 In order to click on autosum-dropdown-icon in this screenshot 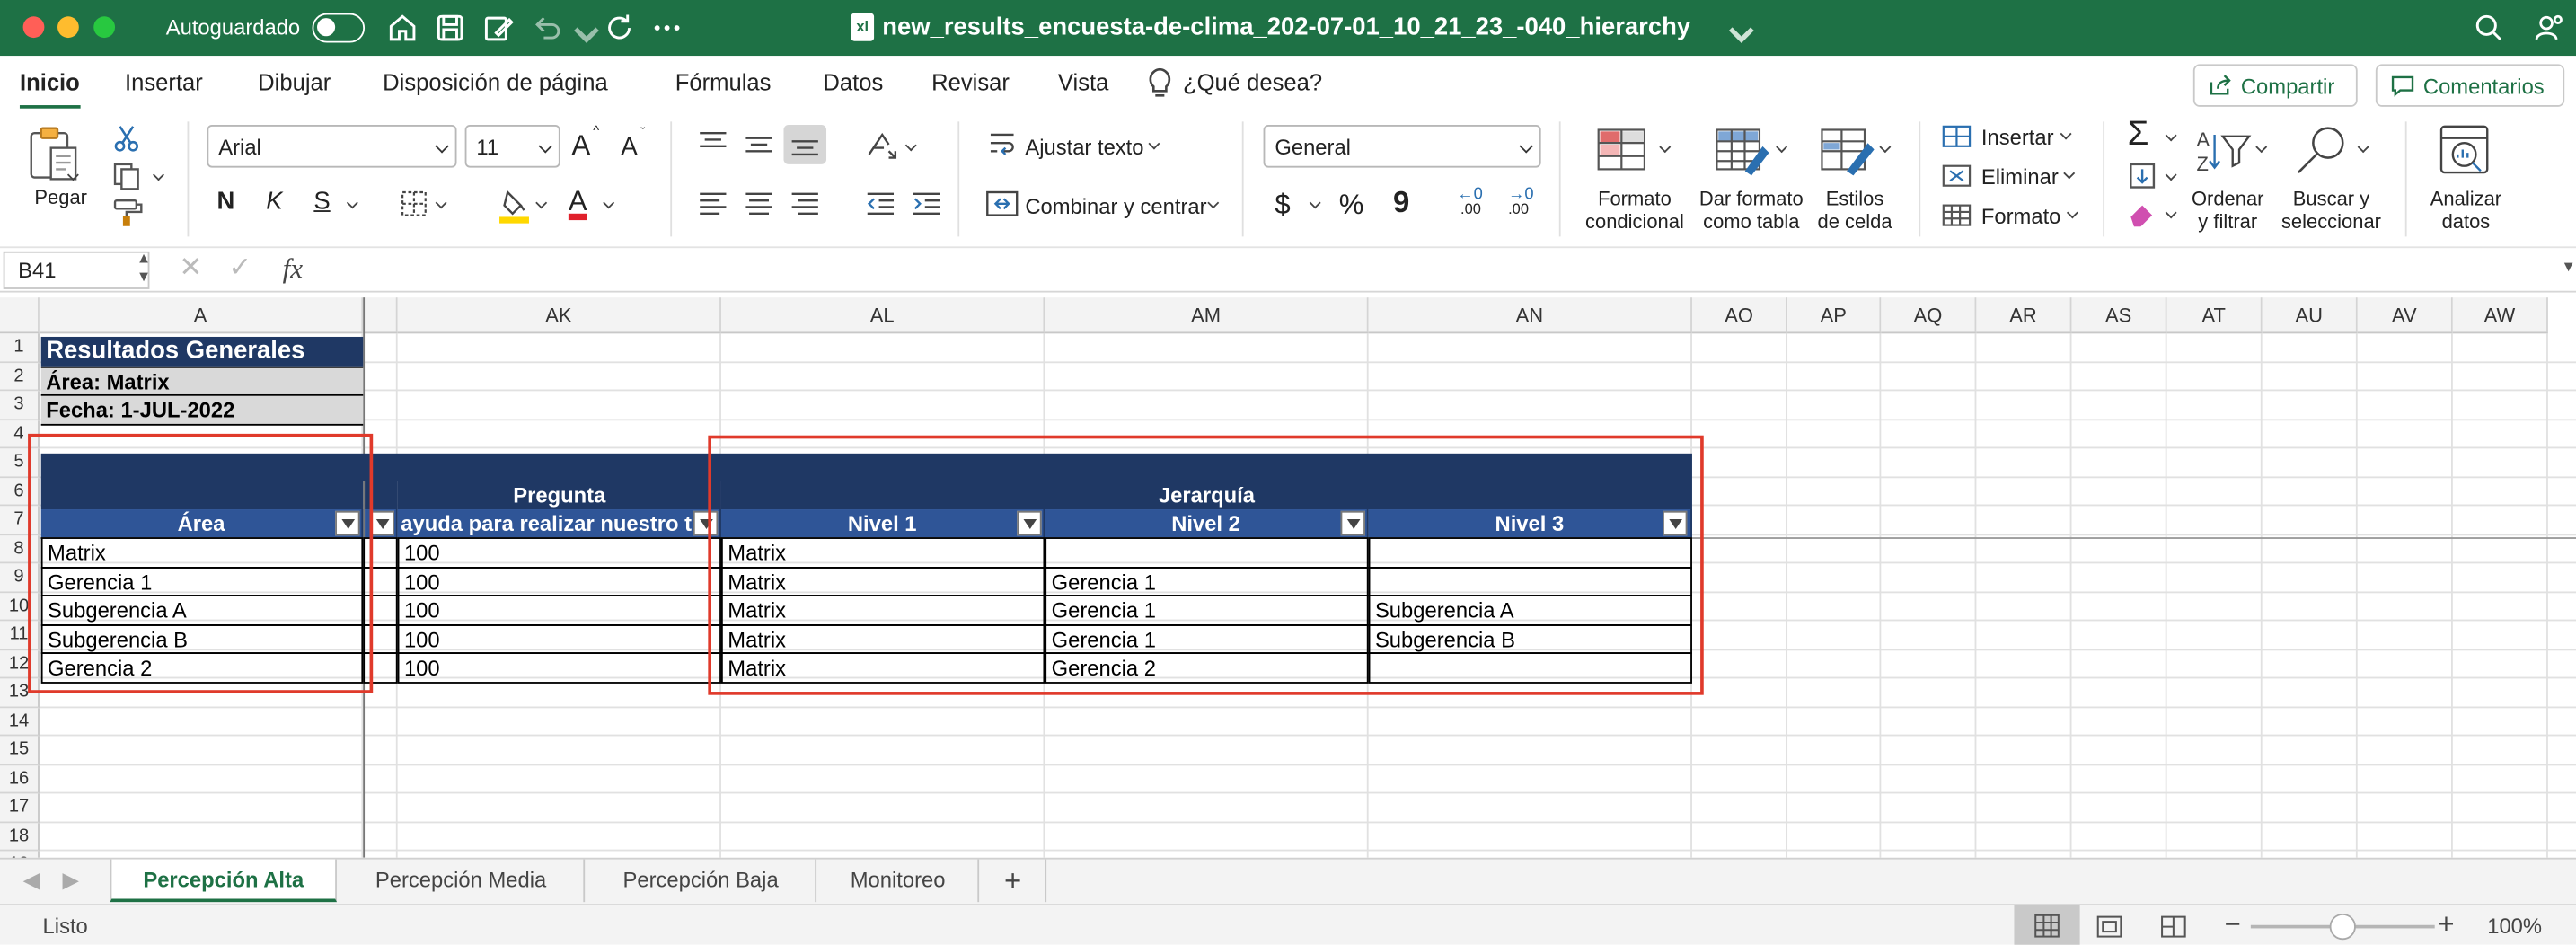, I will do `click(2171, 135)`.